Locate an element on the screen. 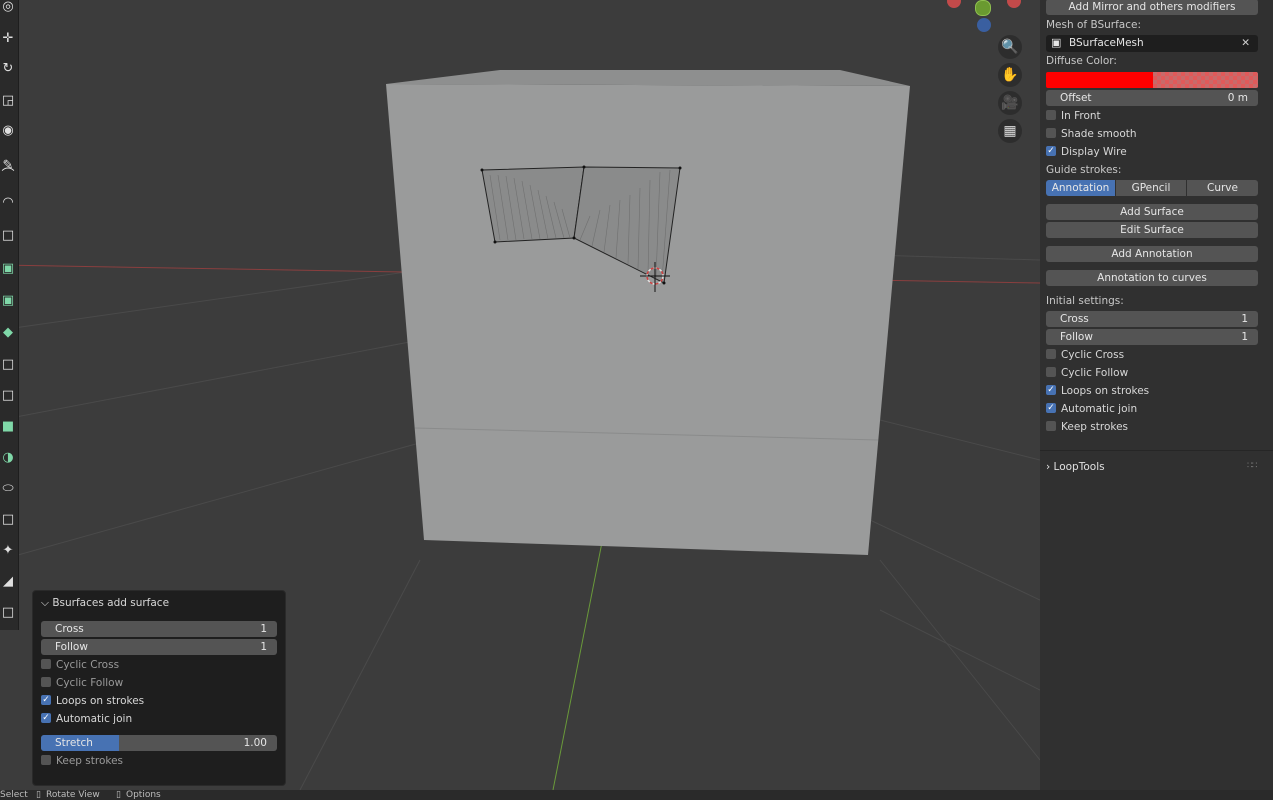 This screenshot has width=1273, height=800. diffuse-color-swatch is located at coordinates (1152, 80).